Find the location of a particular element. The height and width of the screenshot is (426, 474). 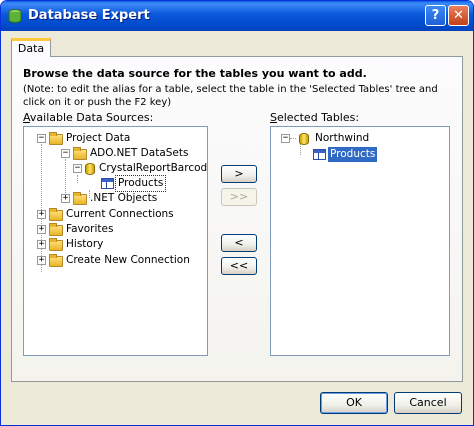

selected-tables-label-rest: elected Tables: is located at coordinates (318, 117).